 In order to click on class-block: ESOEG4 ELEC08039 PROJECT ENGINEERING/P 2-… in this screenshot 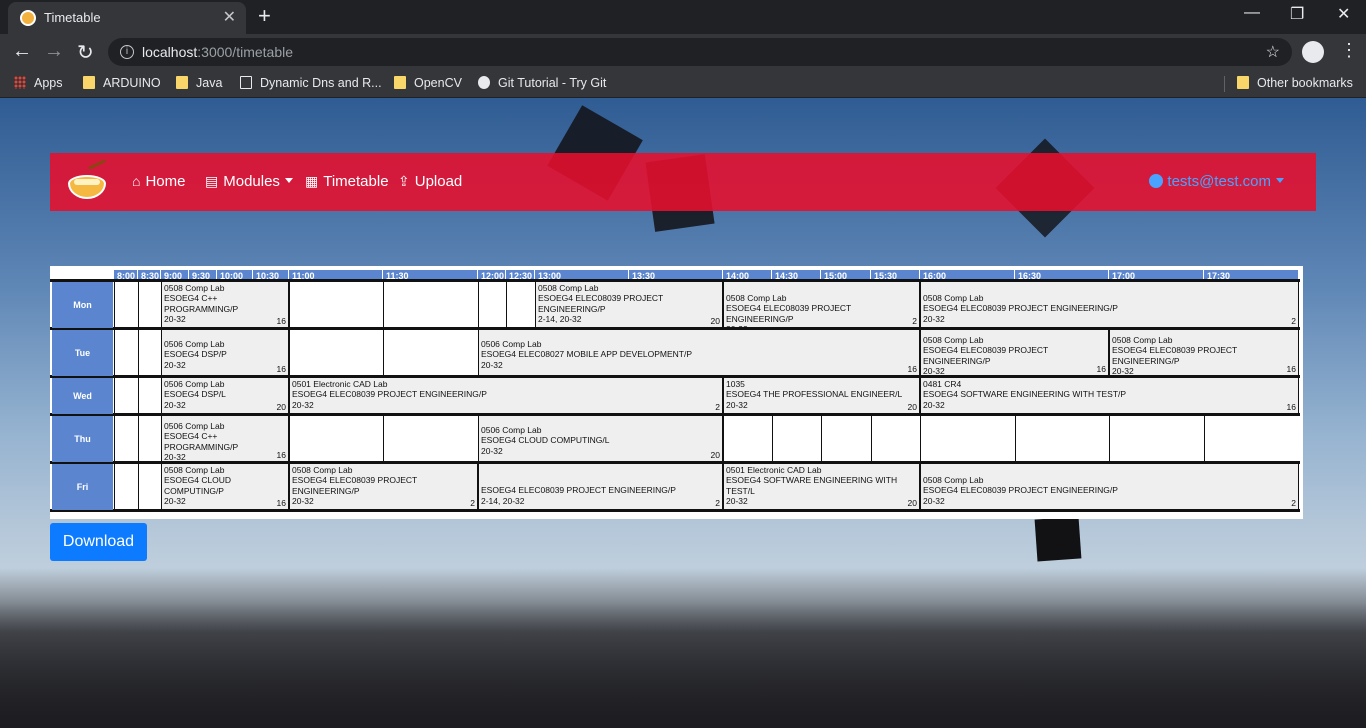, I will do `click(600, 487)`.